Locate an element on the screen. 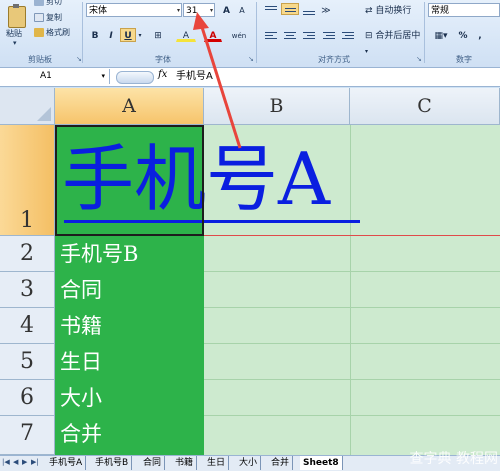 Image resolution: width=500 pixels, height=471 pixels. sheet-tab: 大小 is located at coordinates (249, 463).